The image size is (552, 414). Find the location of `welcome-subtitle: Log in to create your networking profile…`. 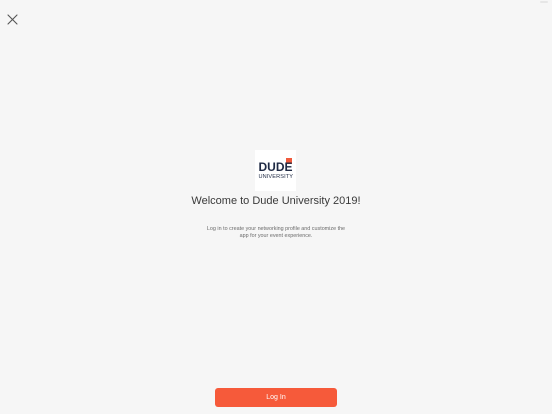

welcome-subtitle: Log in to create your networking profile… is located at coordinates (276, 232).